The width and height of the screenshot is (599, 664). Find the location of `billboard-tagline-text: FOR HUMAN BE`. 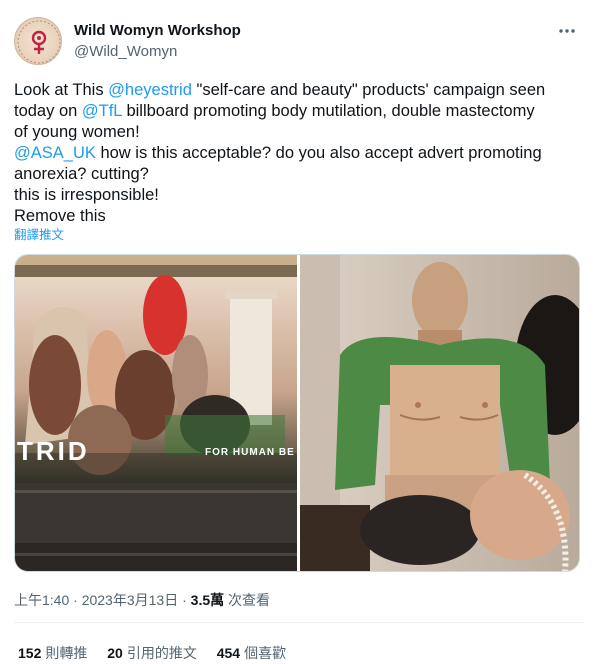

billboard-tagline-text: FOR HUMAN BE is located at coordinates (250, 452).